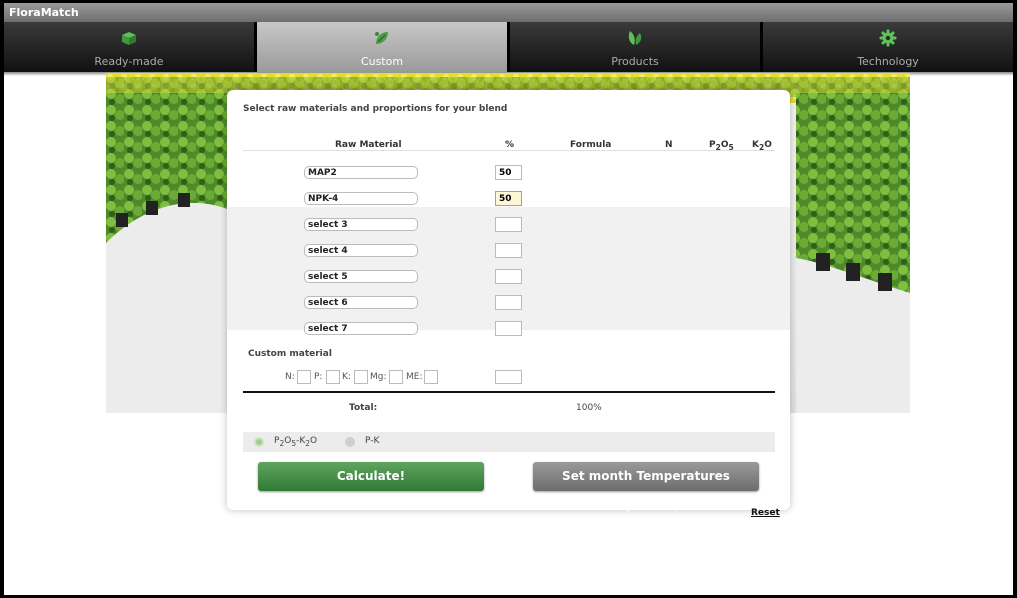  What do you see at coordinates (381, 38) in the screenshot?
I see `leaf-mix-icon` at bounding box center [381, 38].